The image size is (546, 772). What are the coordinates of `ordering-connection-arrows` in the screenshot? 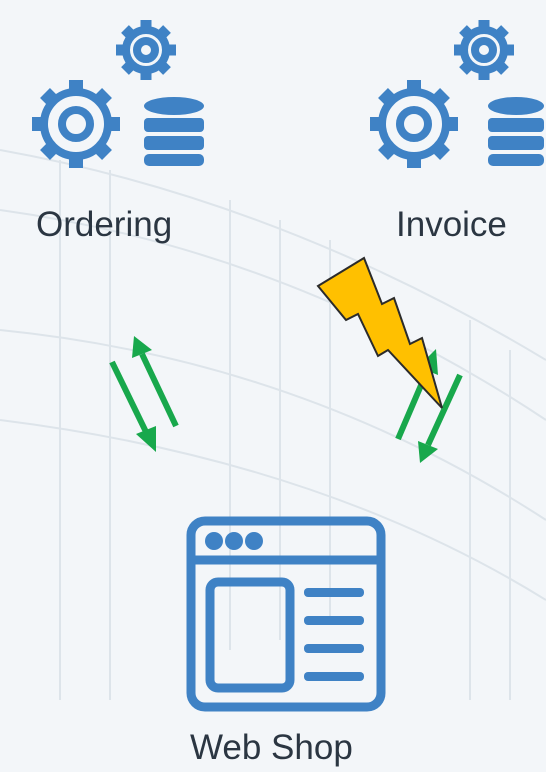 It's located at (144, 394).